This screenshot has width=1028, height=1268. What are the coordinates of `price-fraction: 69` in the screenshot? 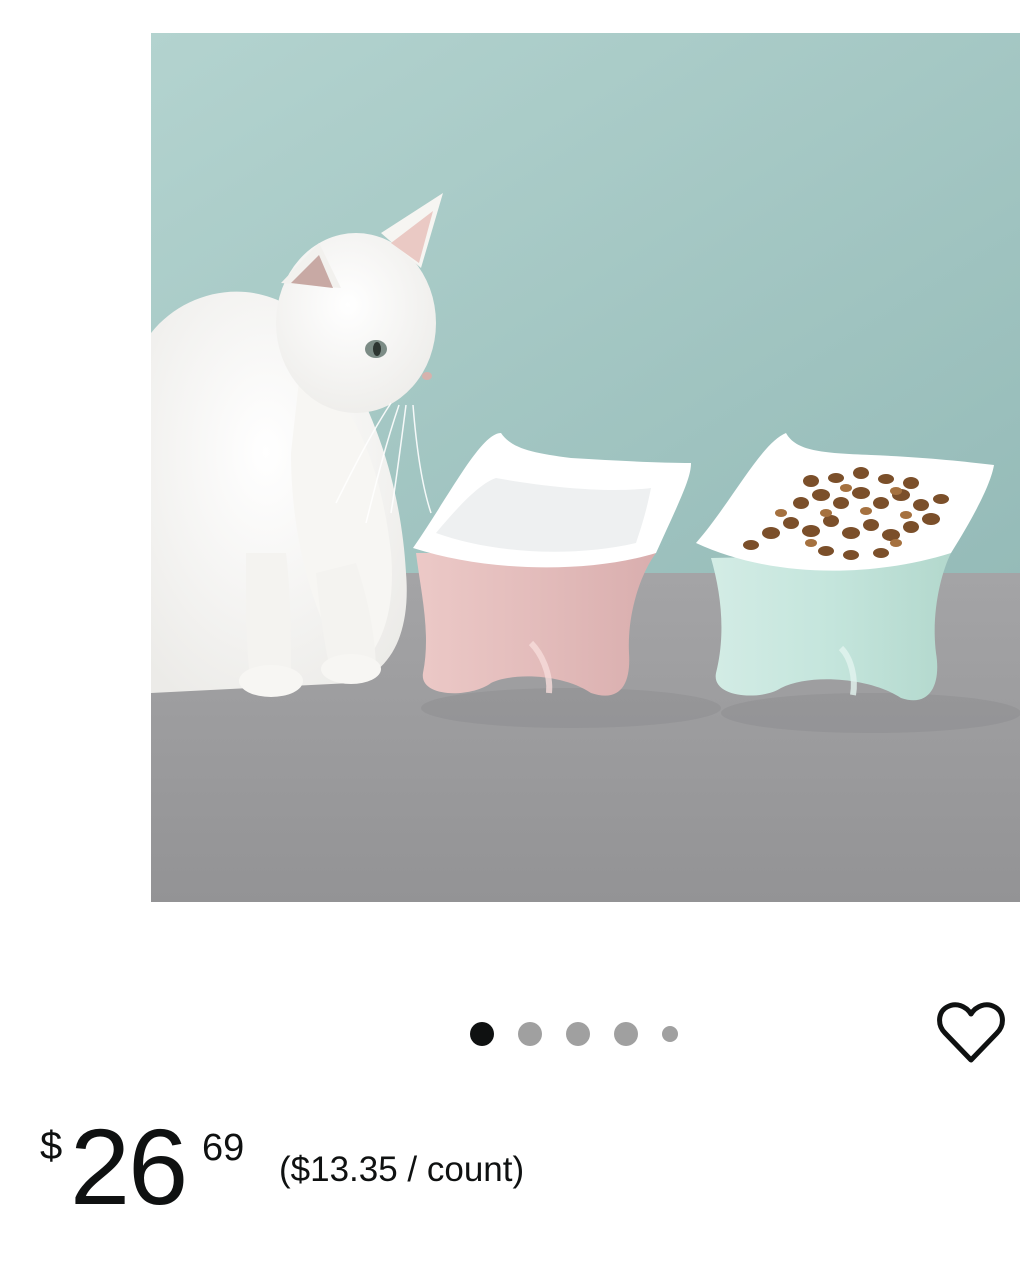 It's located at (223, 1148).